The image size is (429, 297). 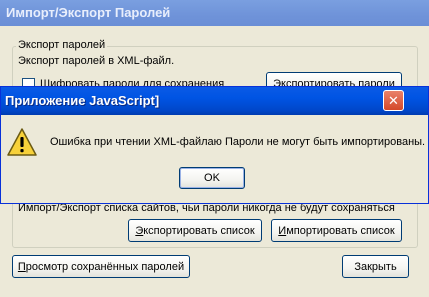 I want to click on export-group-label: Экспорт паролей, so click(x=62, y=45).